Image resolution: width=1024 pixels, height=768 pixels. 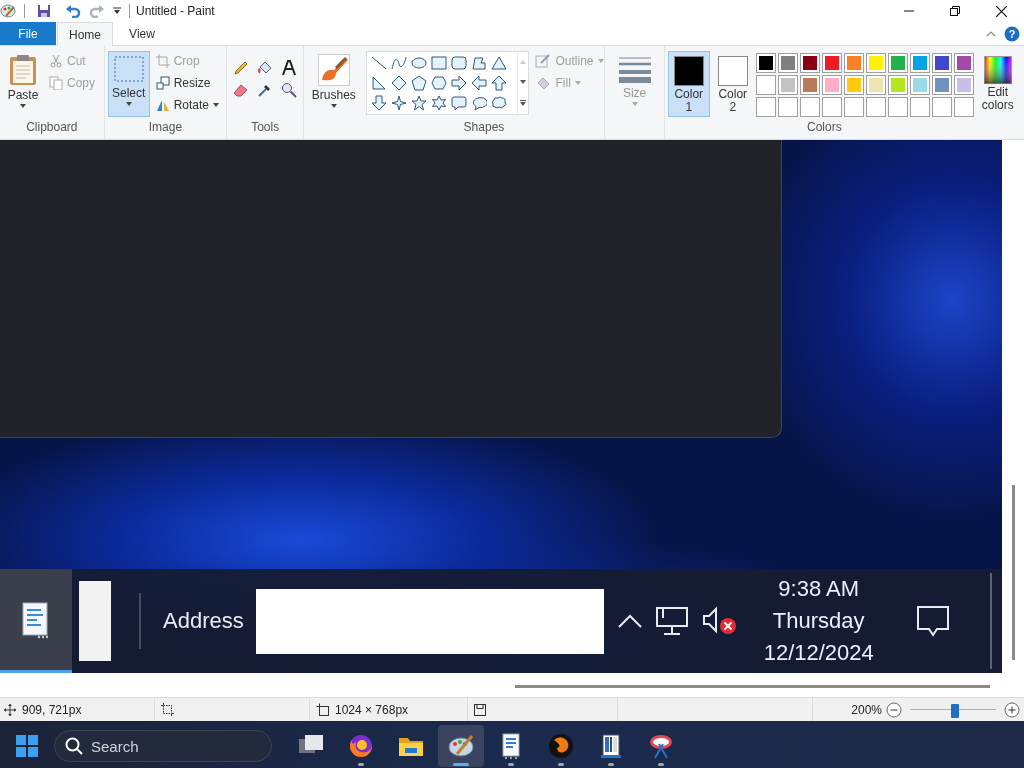 I want to click on paste-button: Paste, so click(x=23, y=84).